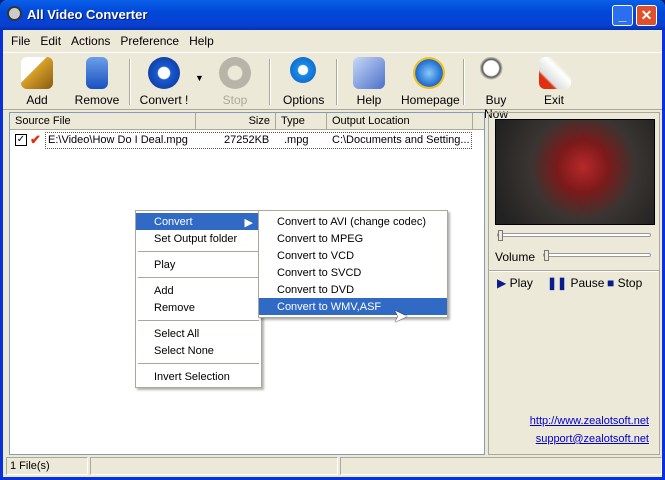 The height and width of the screenshot is (480, 665). What do you see at coordinates (555, 73) in the screenshot?
I see `rocket-icon` at bounding box center [555, 73].